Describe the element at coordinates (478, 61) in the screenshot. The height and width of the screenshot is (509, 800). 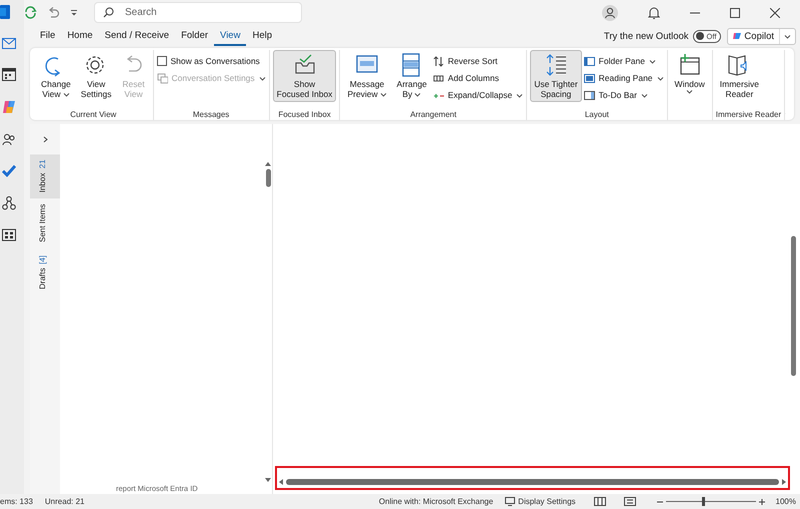
I see `ribbon-button: Reverse Sort` at that location.